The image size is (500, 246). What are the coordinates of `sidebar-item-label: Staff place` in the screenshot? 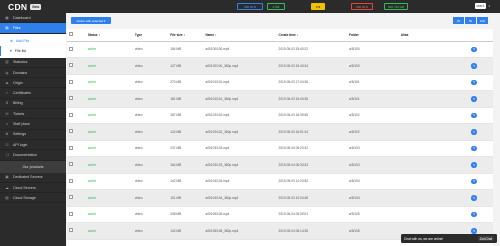 It's located at (21, 124).